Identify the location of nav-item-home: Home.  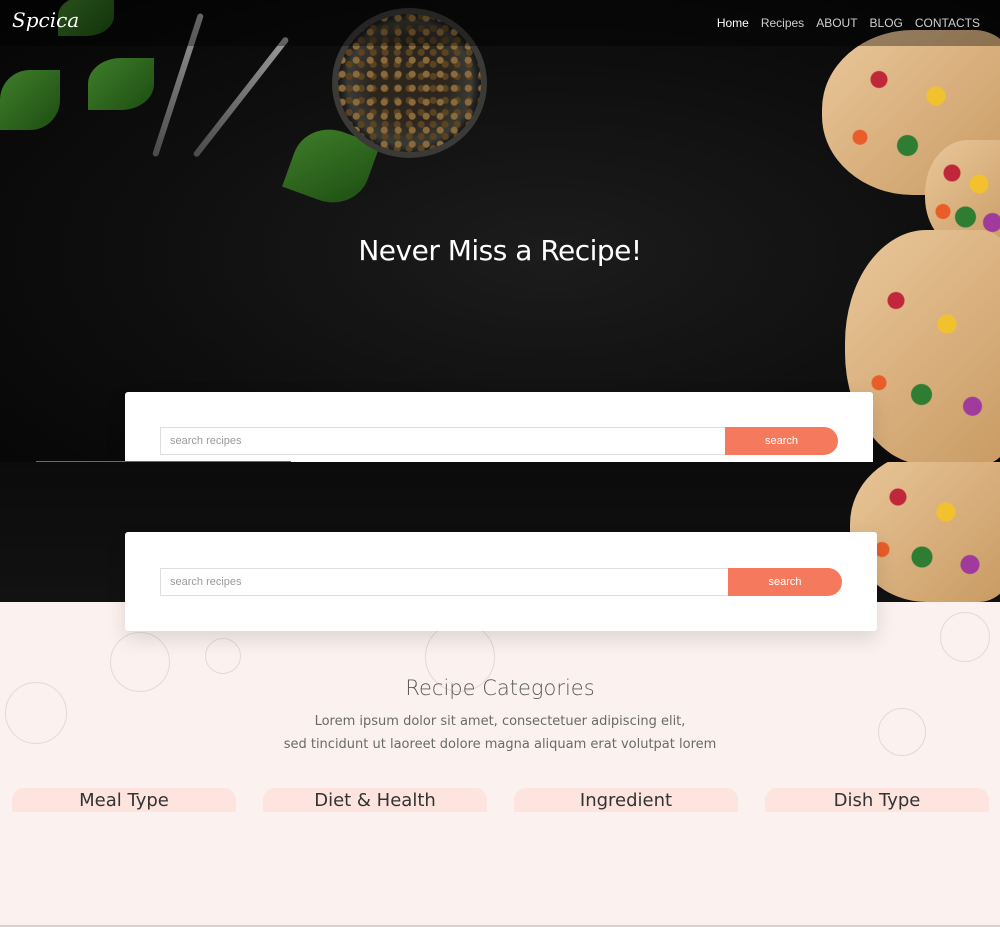
(733, 23).